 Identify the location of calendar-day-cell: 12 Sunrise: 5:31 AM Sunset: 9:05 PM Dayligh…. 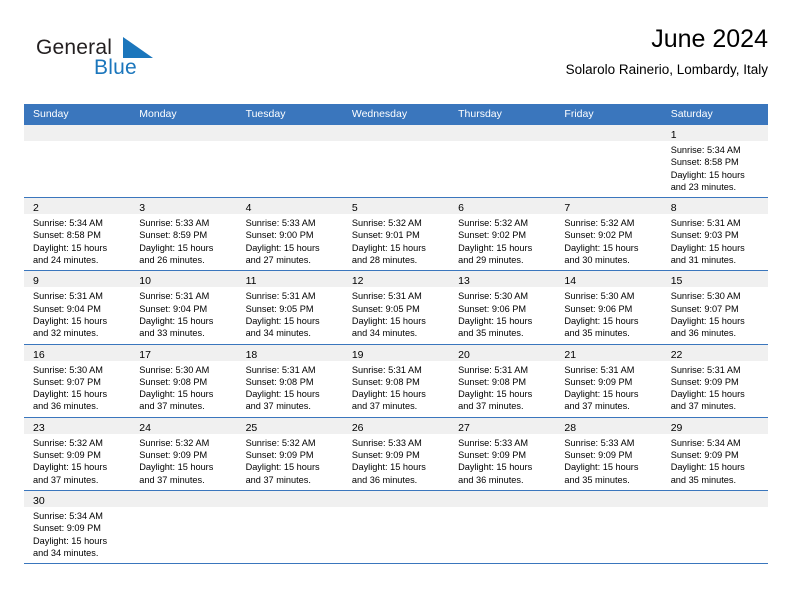
(396, 307).